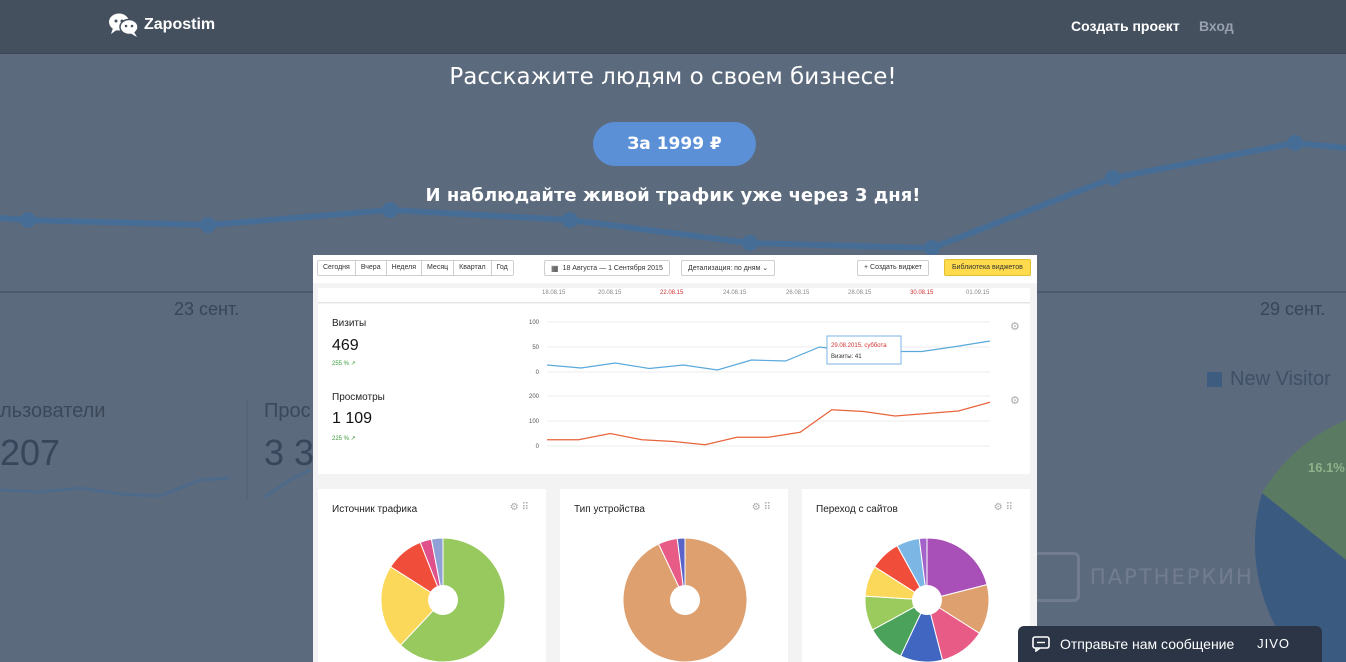 This screenshot has width=1346, height=662. I want to click on period-week: Неделя, so click(404, 268).